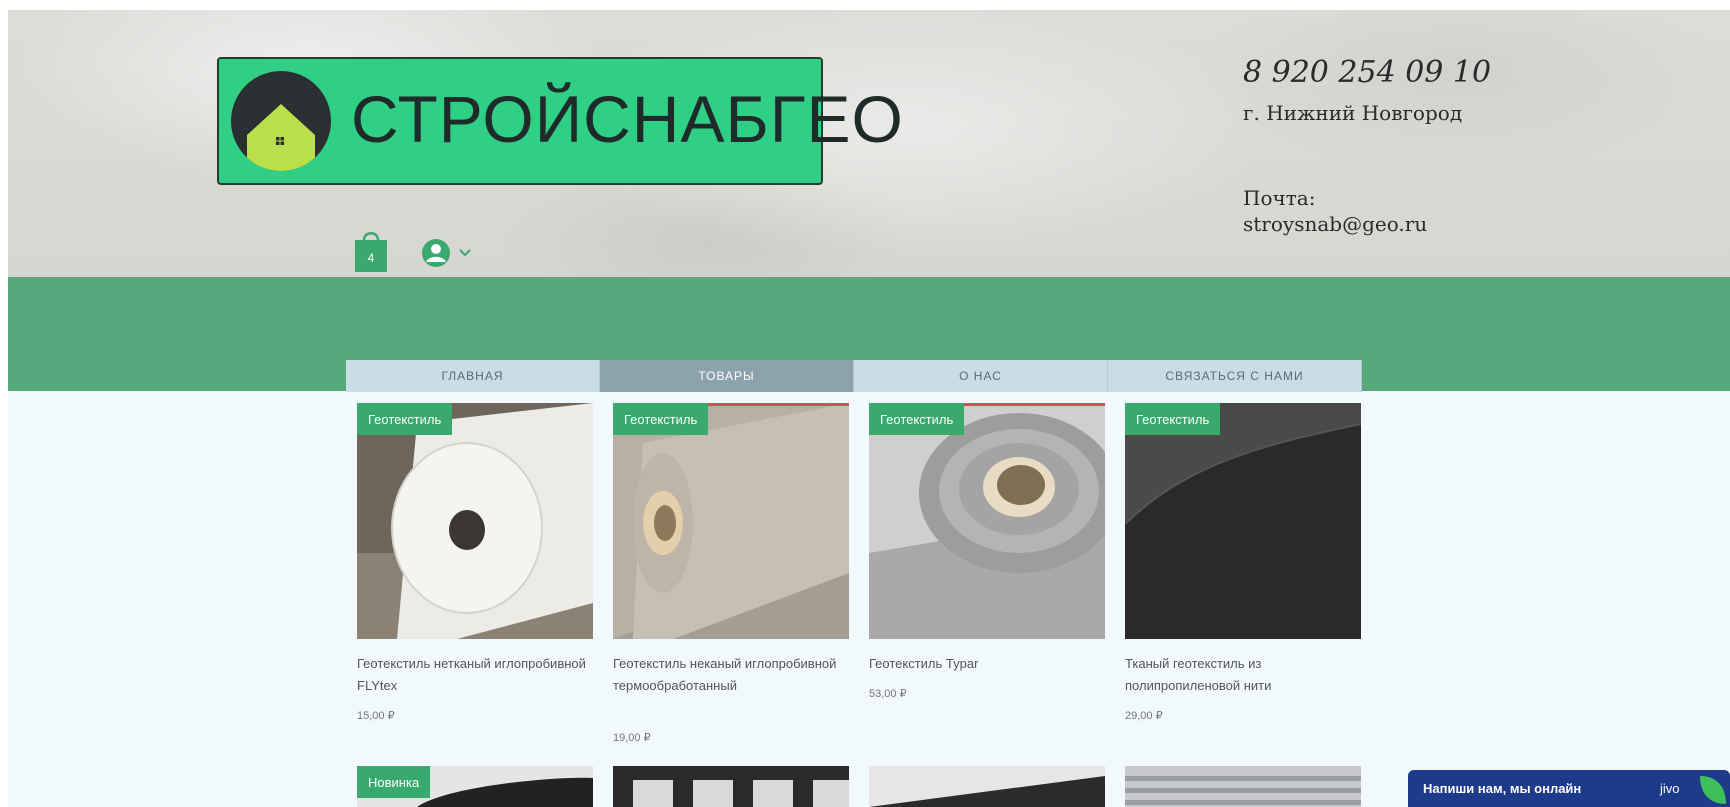 The width and height of the screenshot is (1730, 807). What do you see at coordinates (1235, 376) in the screenshot?
I see `nav-item-contact: СВЯЗАТЬСЯ С НАМИ` at bounding box center [1235, 376].